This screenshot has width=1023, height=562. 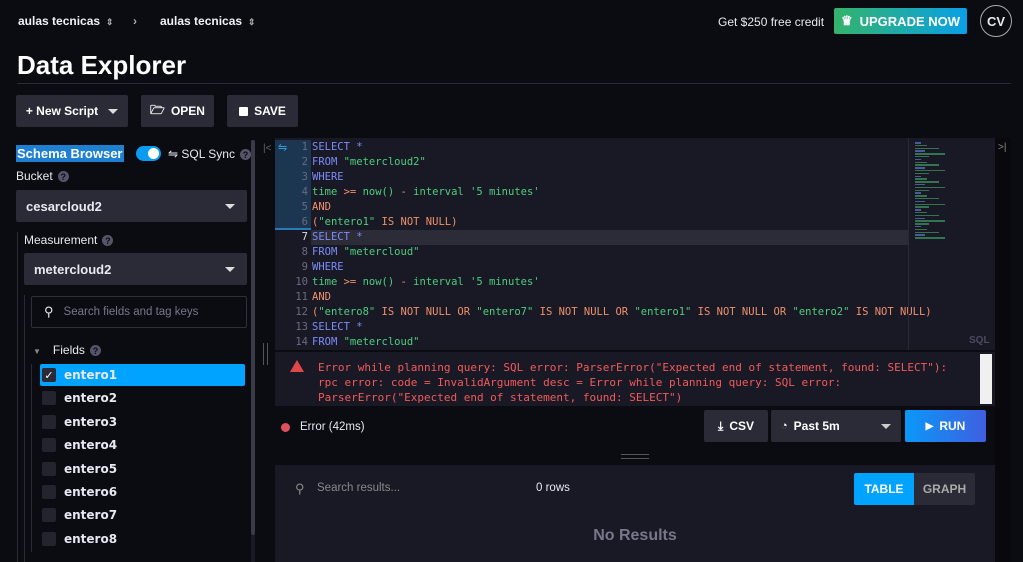 What do you see at coordinates (148, 153) in the screenshot?
I see `sql-sync-toggle` at bounding box center [148, 153].